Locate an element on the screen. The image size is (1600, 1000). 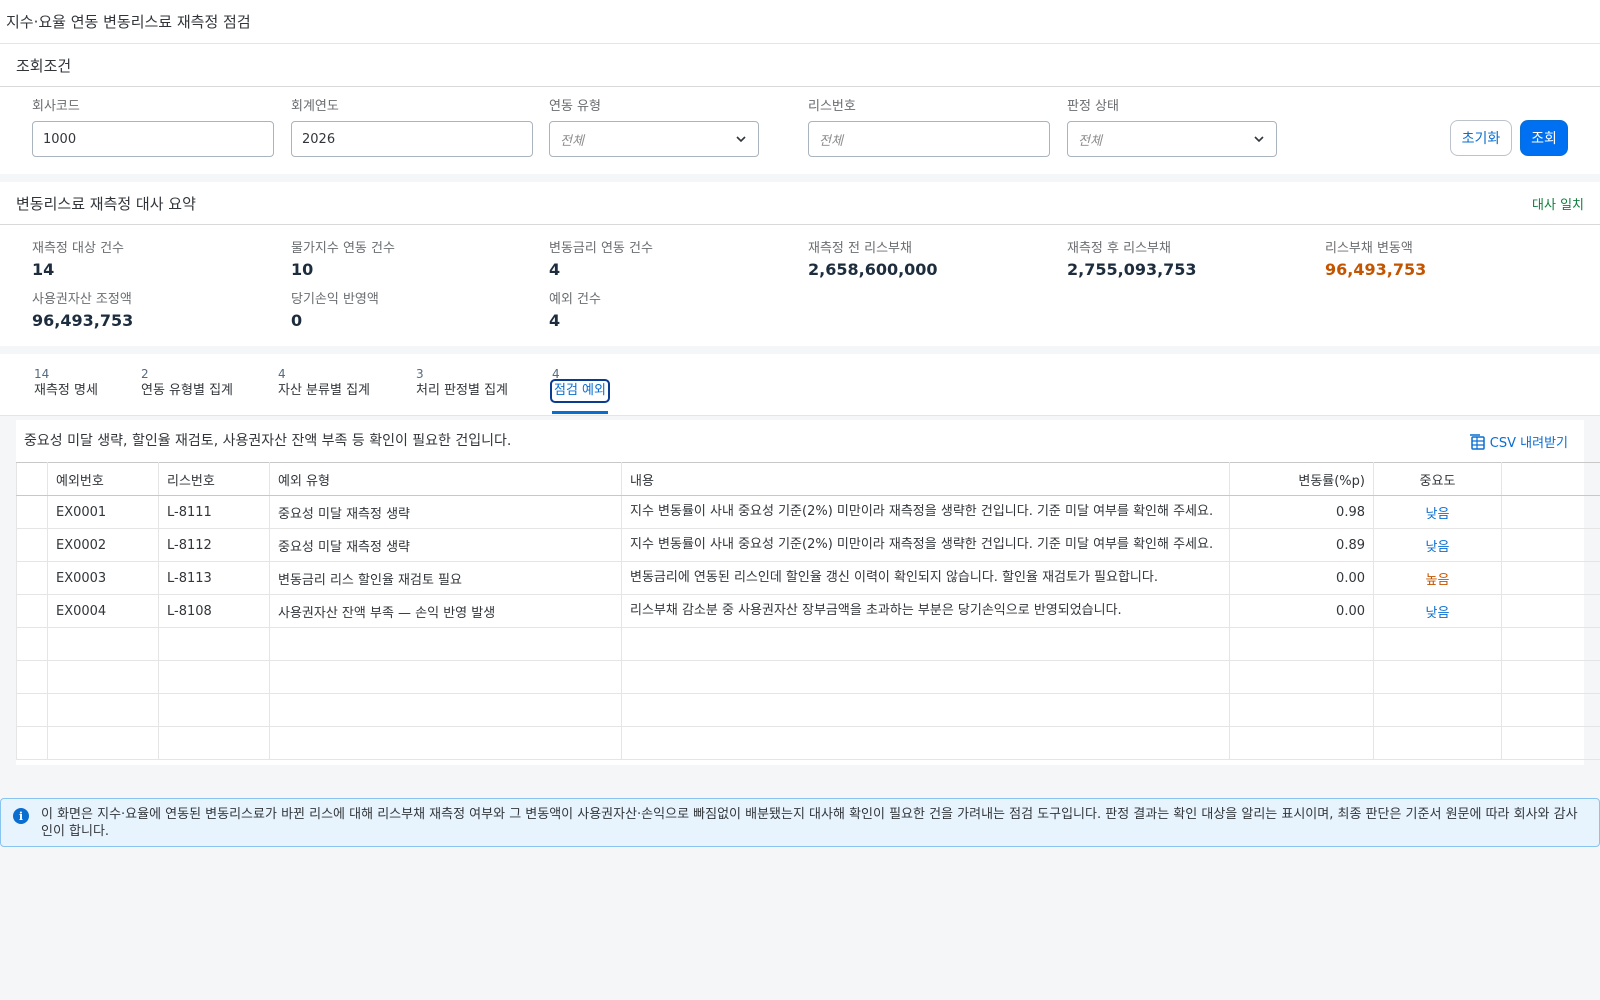
kpi-label: 사용권자산 조정액 is located at coordinates (82, 299).